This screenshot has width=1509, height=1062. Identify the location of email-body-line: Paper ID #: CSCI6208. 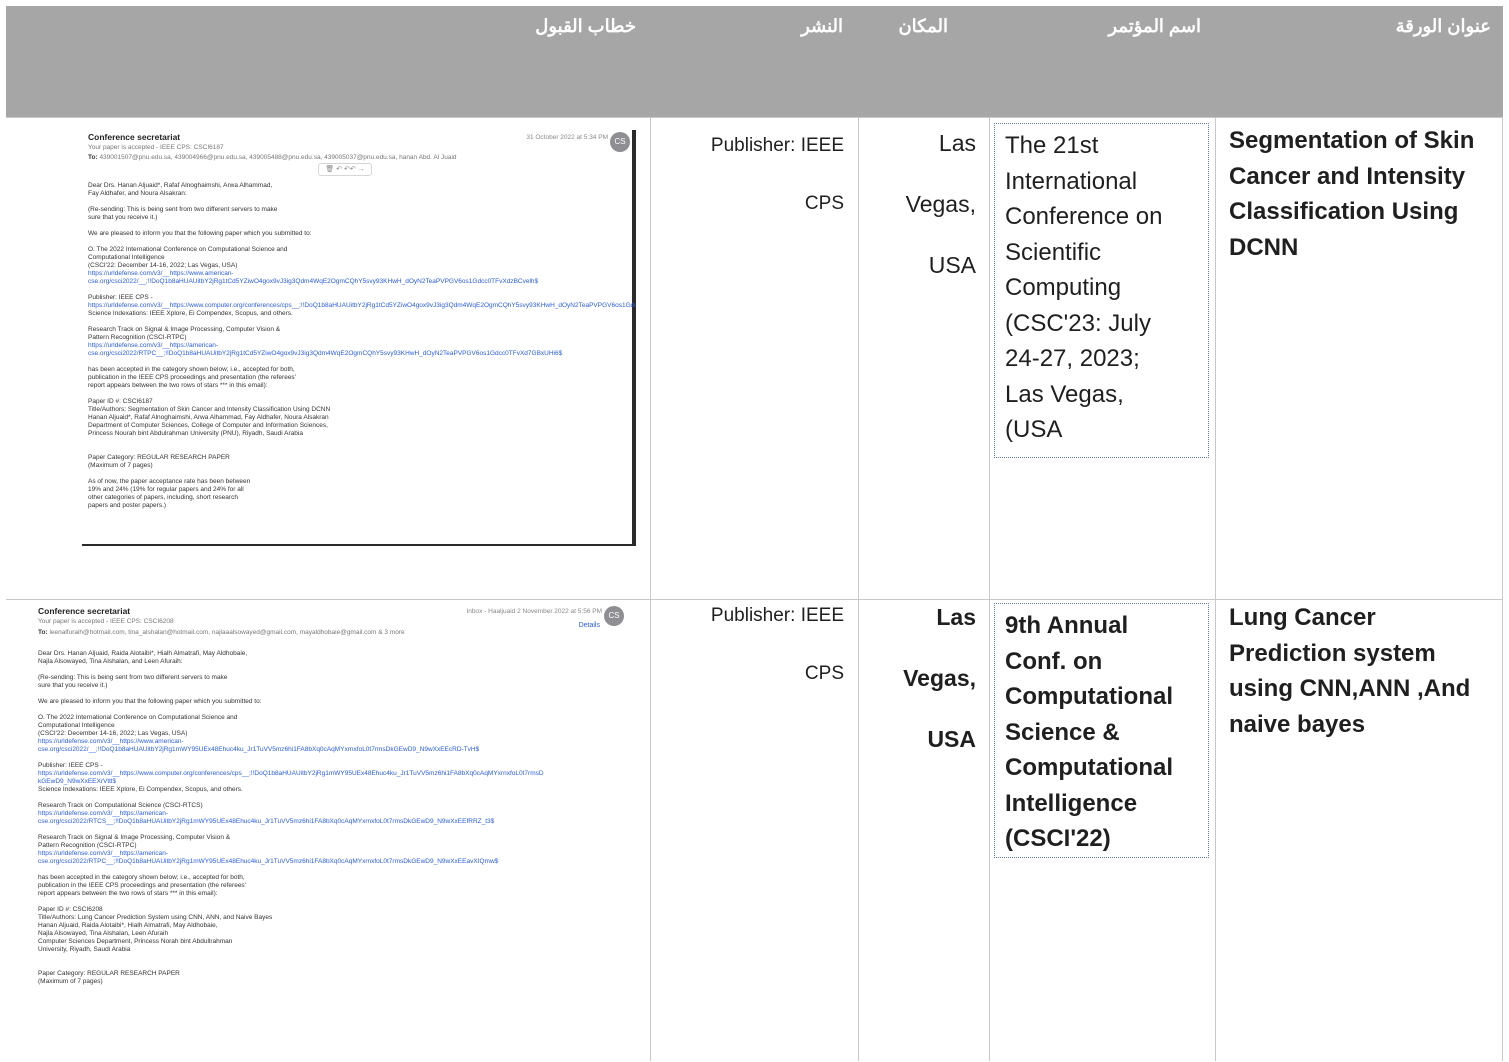
(70, 909).